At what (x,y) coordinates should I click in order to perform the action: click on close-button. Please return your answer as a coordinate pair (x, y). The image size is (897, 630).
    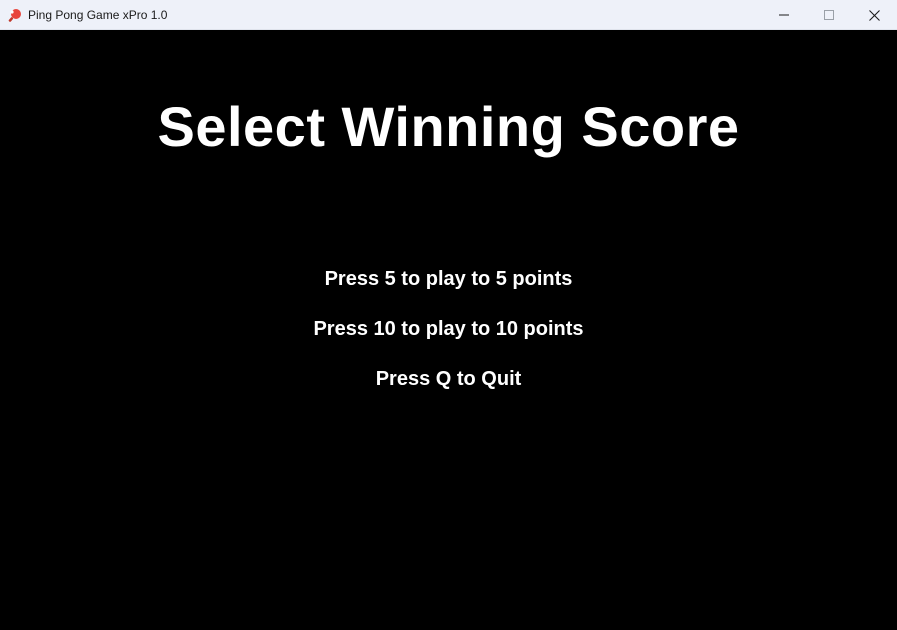
    Looking at the image, I should click on (874, 15).